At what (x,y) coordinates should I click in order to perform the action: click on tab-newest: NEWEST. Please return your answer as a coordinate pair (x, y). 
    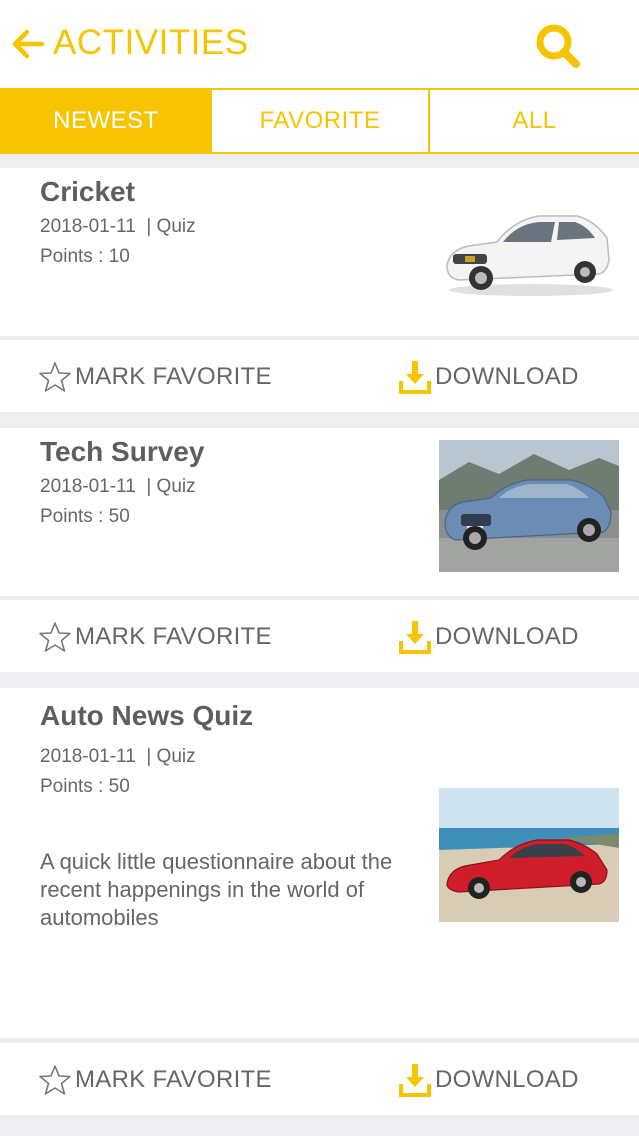
    Looking at the image, I should click on (106, 121).